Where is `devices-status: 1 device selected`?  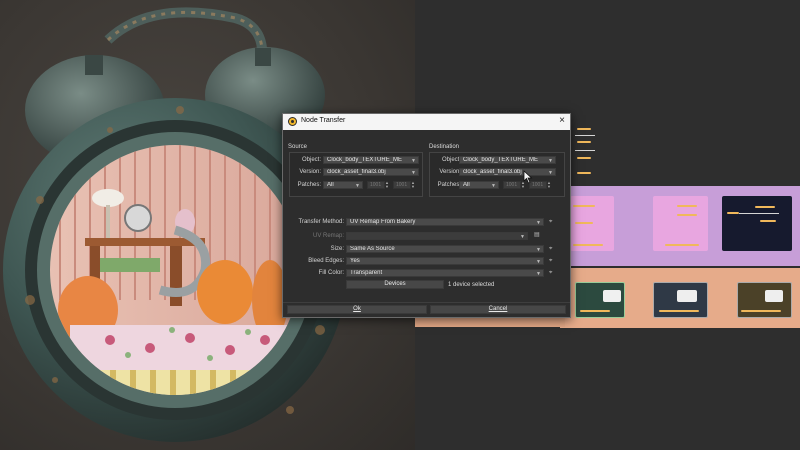 devices-status: 1 device selected is located at coordinates (471, 285).